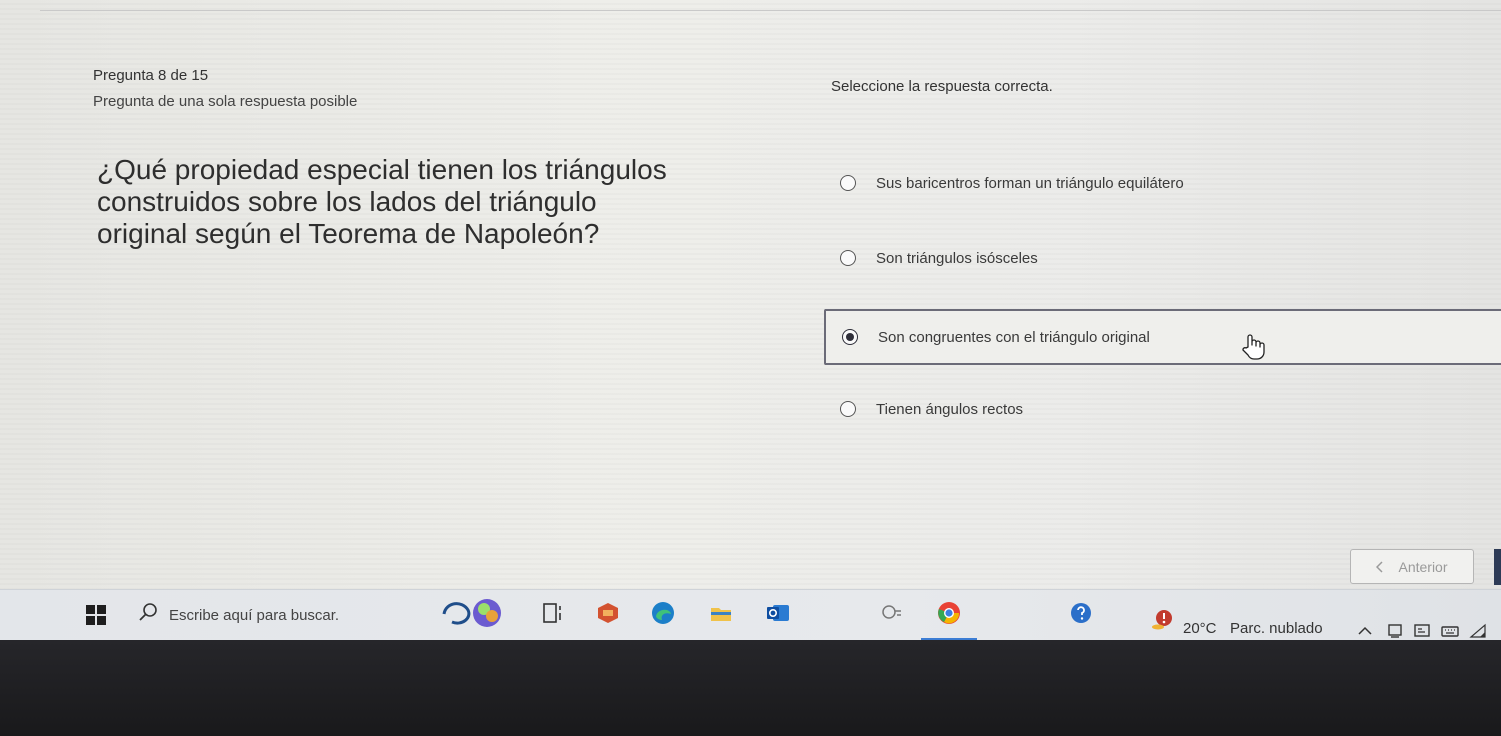 This screenshot has width=1501, height=736. I want to click on keyboard-icon, so click(1450, 631).